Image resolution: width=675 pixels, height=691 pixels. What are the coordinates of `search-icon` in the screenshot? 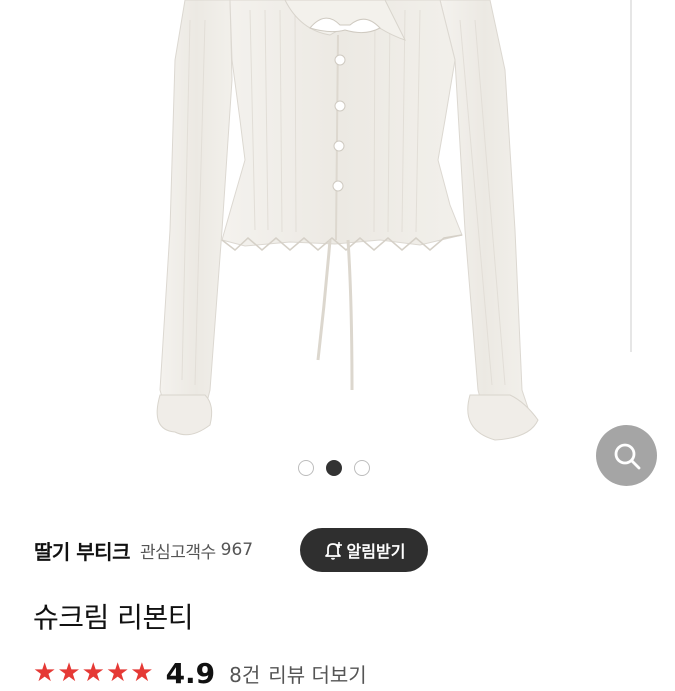 It's located at (627, 456).